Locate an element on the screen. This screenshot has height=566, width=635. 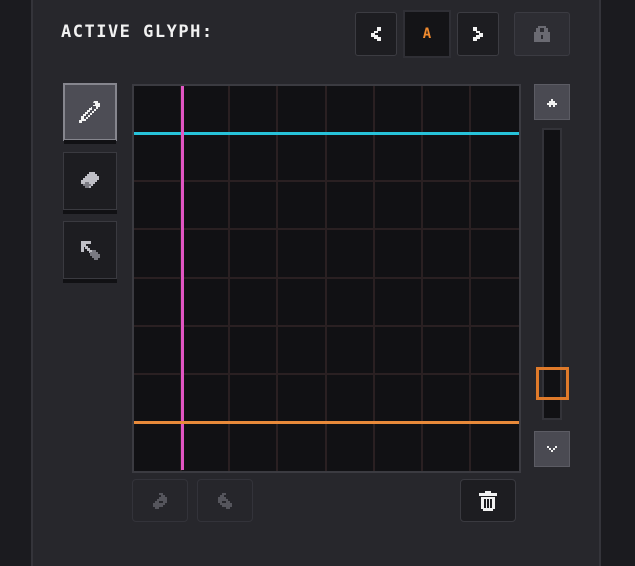
fill-tool-button is located at coordinates (90, 252).